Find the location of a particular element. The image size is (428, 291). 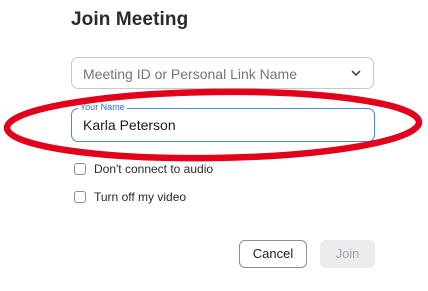

cancel-button: Cancel is located at coordinates (273, 254).